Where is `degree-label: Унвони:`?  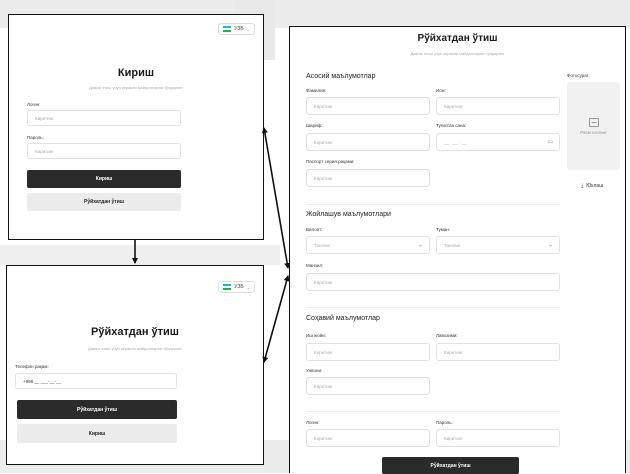 degree-label: Унвони: is located at coordinates (314, 370).